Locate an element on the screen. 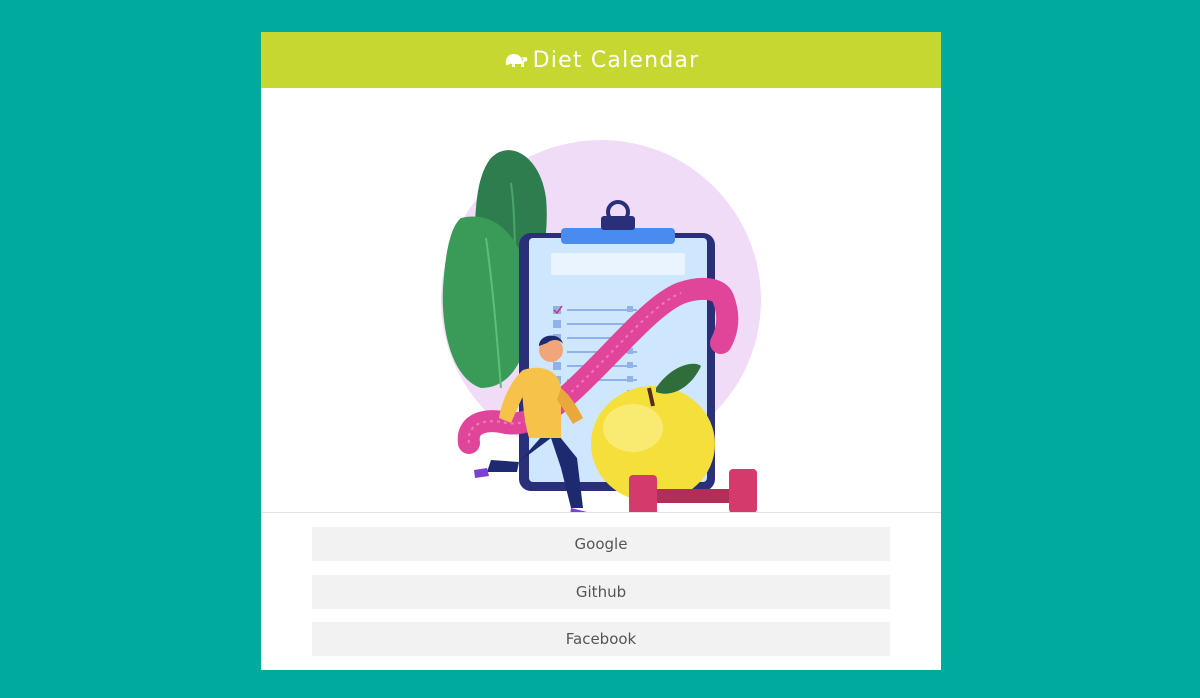  login-buttons: Google Github Facebook is located at coordinates (601, 598).